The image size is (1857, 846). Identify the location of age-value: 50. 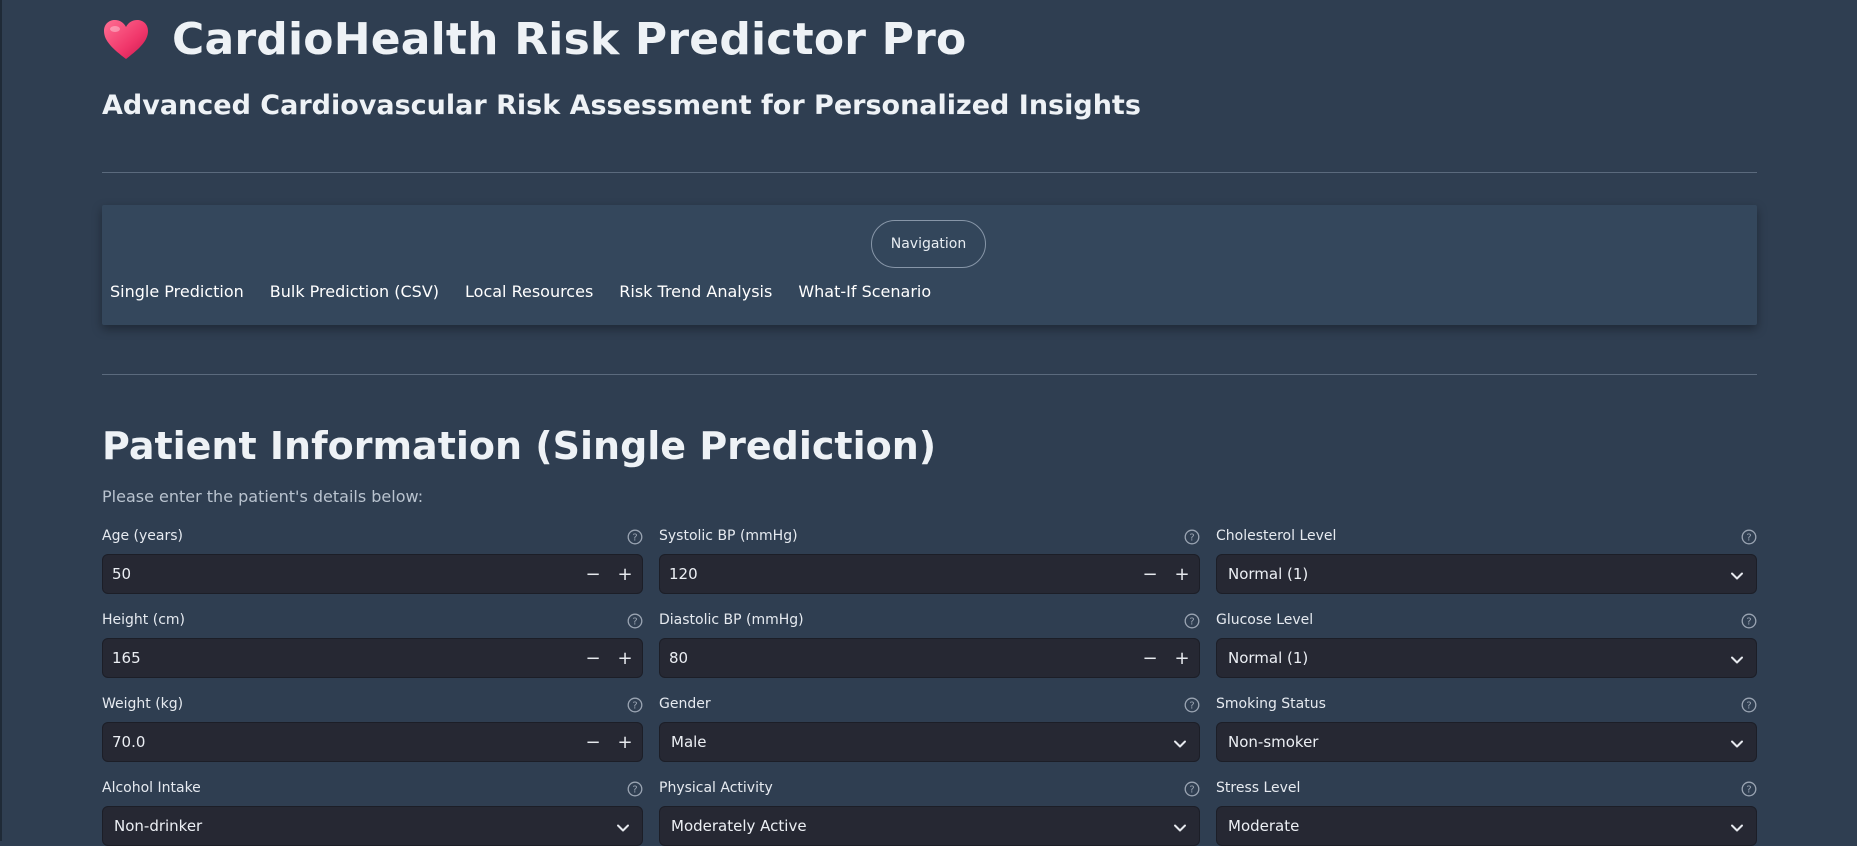
(122, 574).